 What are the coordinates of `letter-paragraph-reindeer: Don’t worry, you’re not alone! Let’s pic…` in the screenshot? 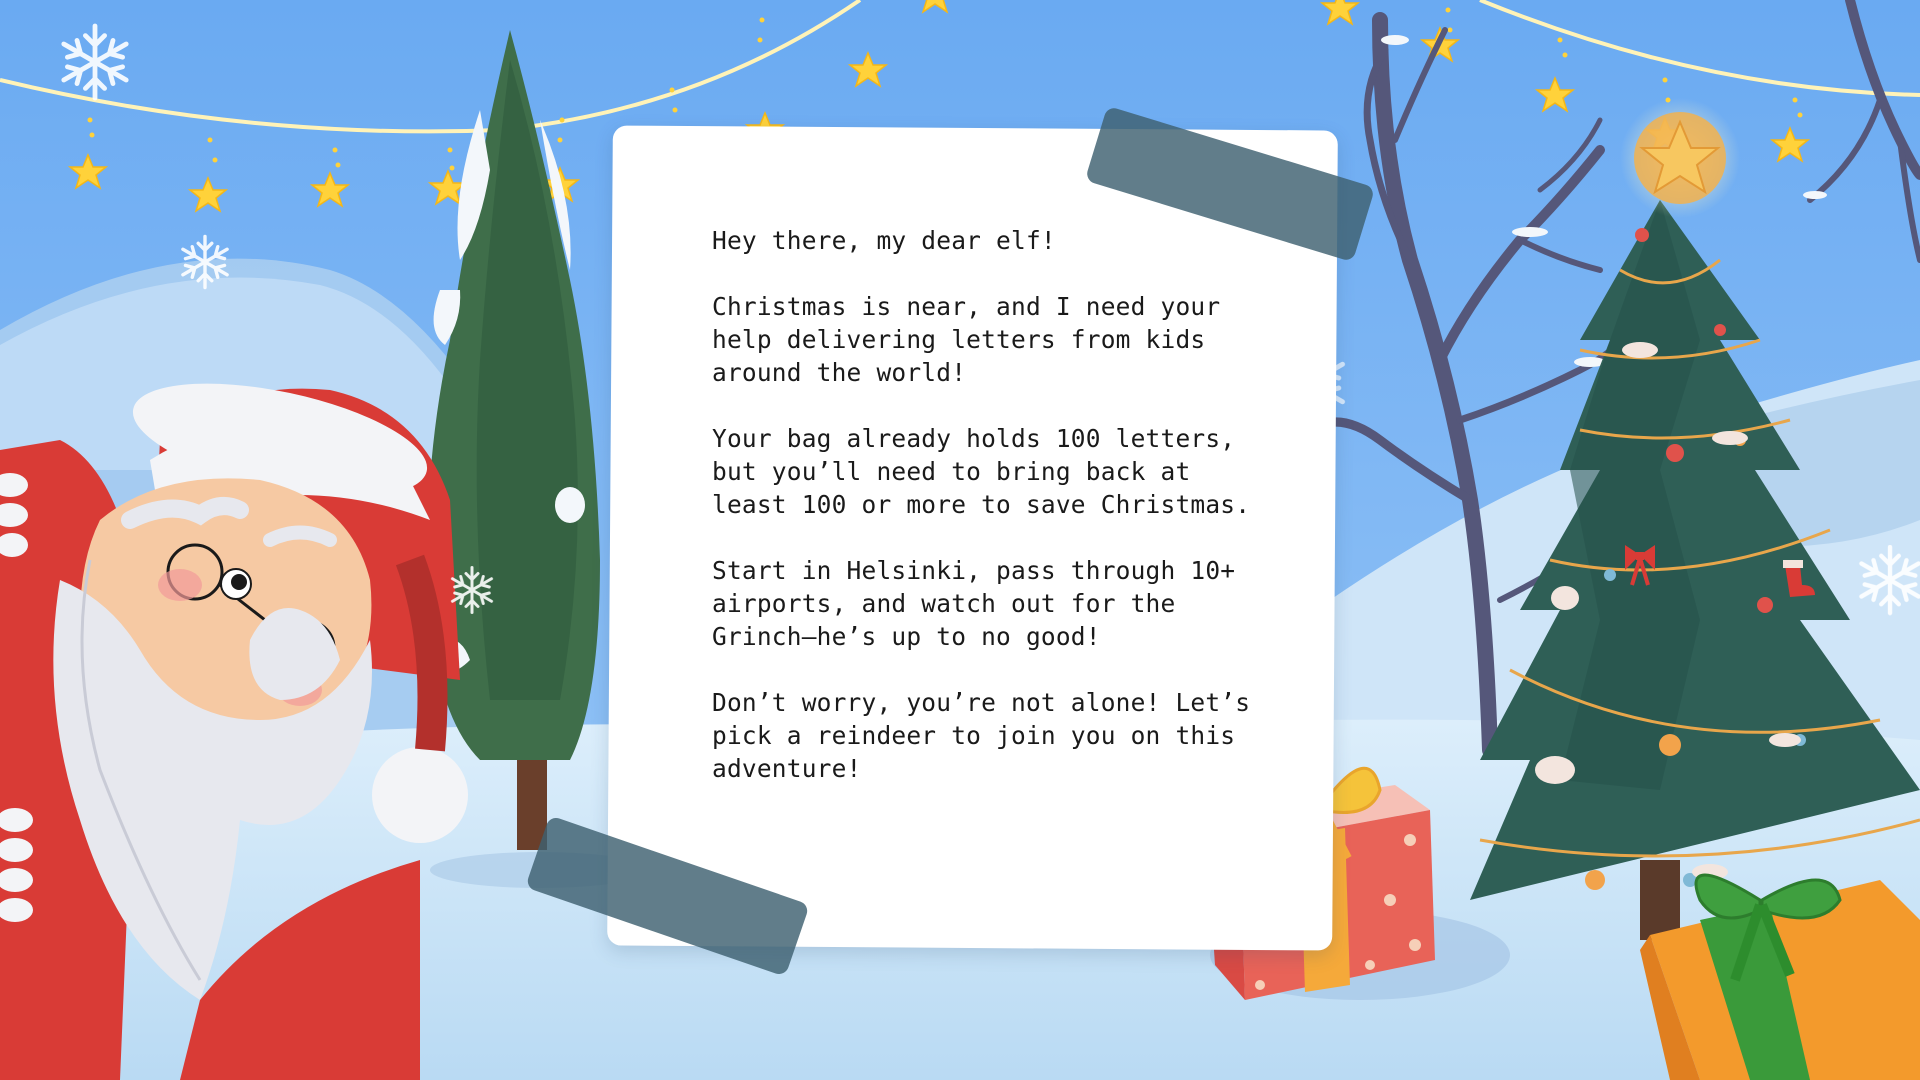 It's located at (981, 735).